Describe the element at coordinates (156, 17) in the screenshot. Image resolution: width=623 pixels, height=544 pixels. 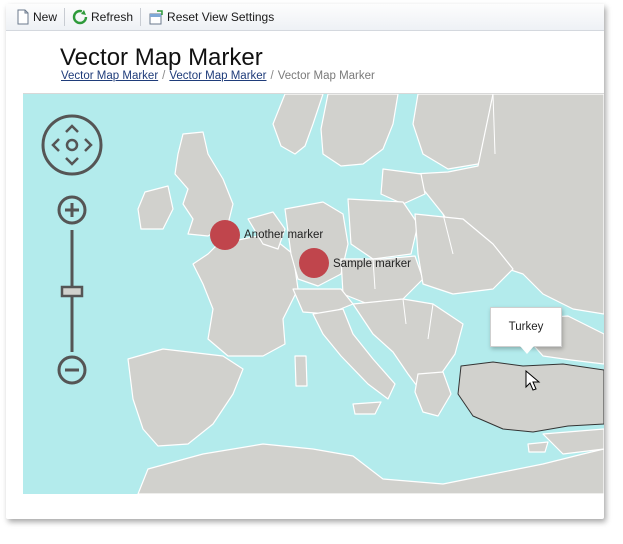
I see `reset-view-icon` at that location.